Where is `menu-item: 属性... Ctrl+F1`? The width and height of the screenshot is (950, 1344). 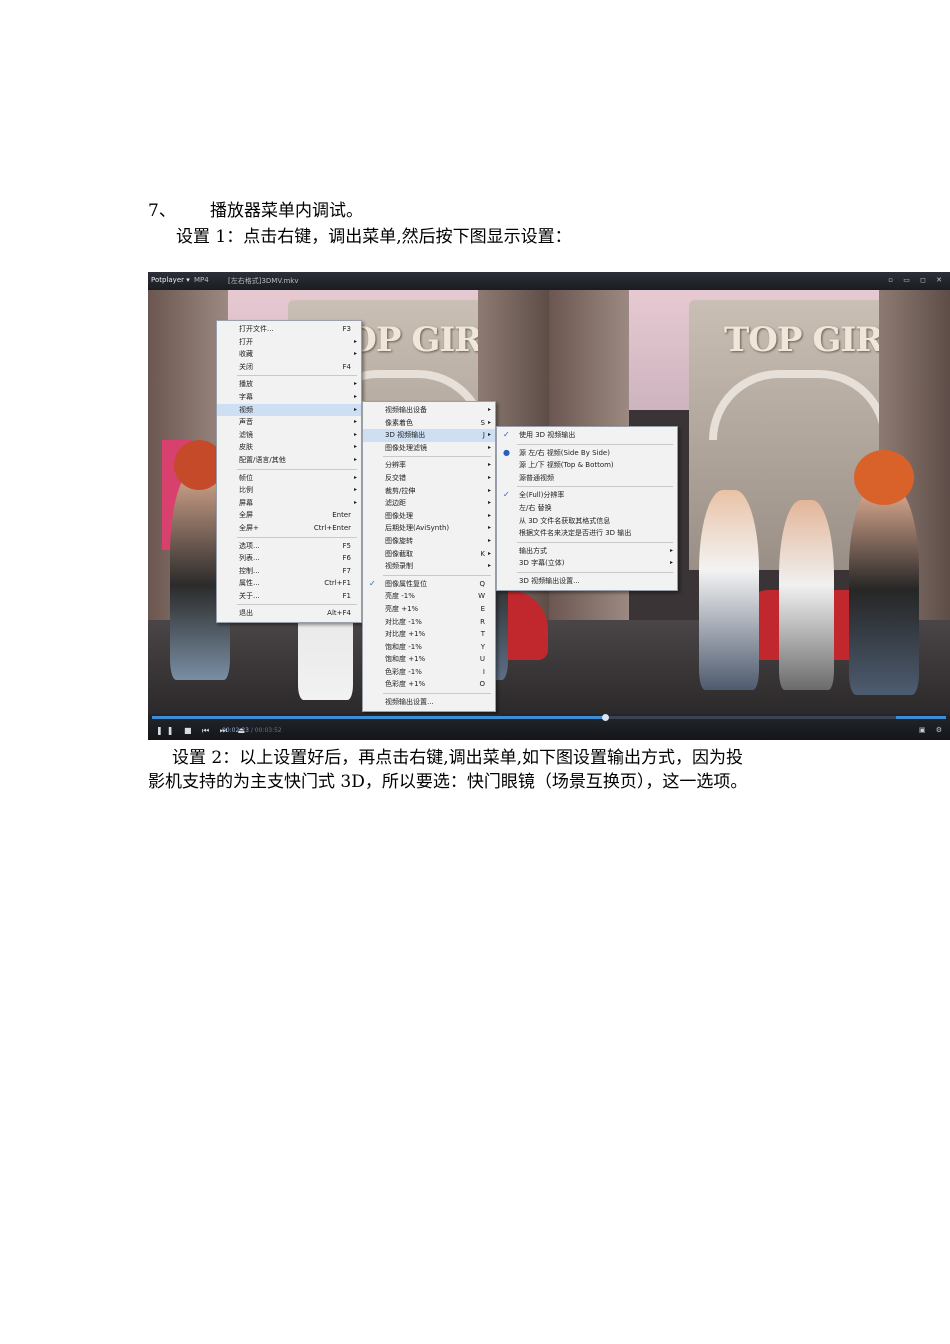
menu-item: 属性... Ctrl+F1 is located at coordinates (289, 583).